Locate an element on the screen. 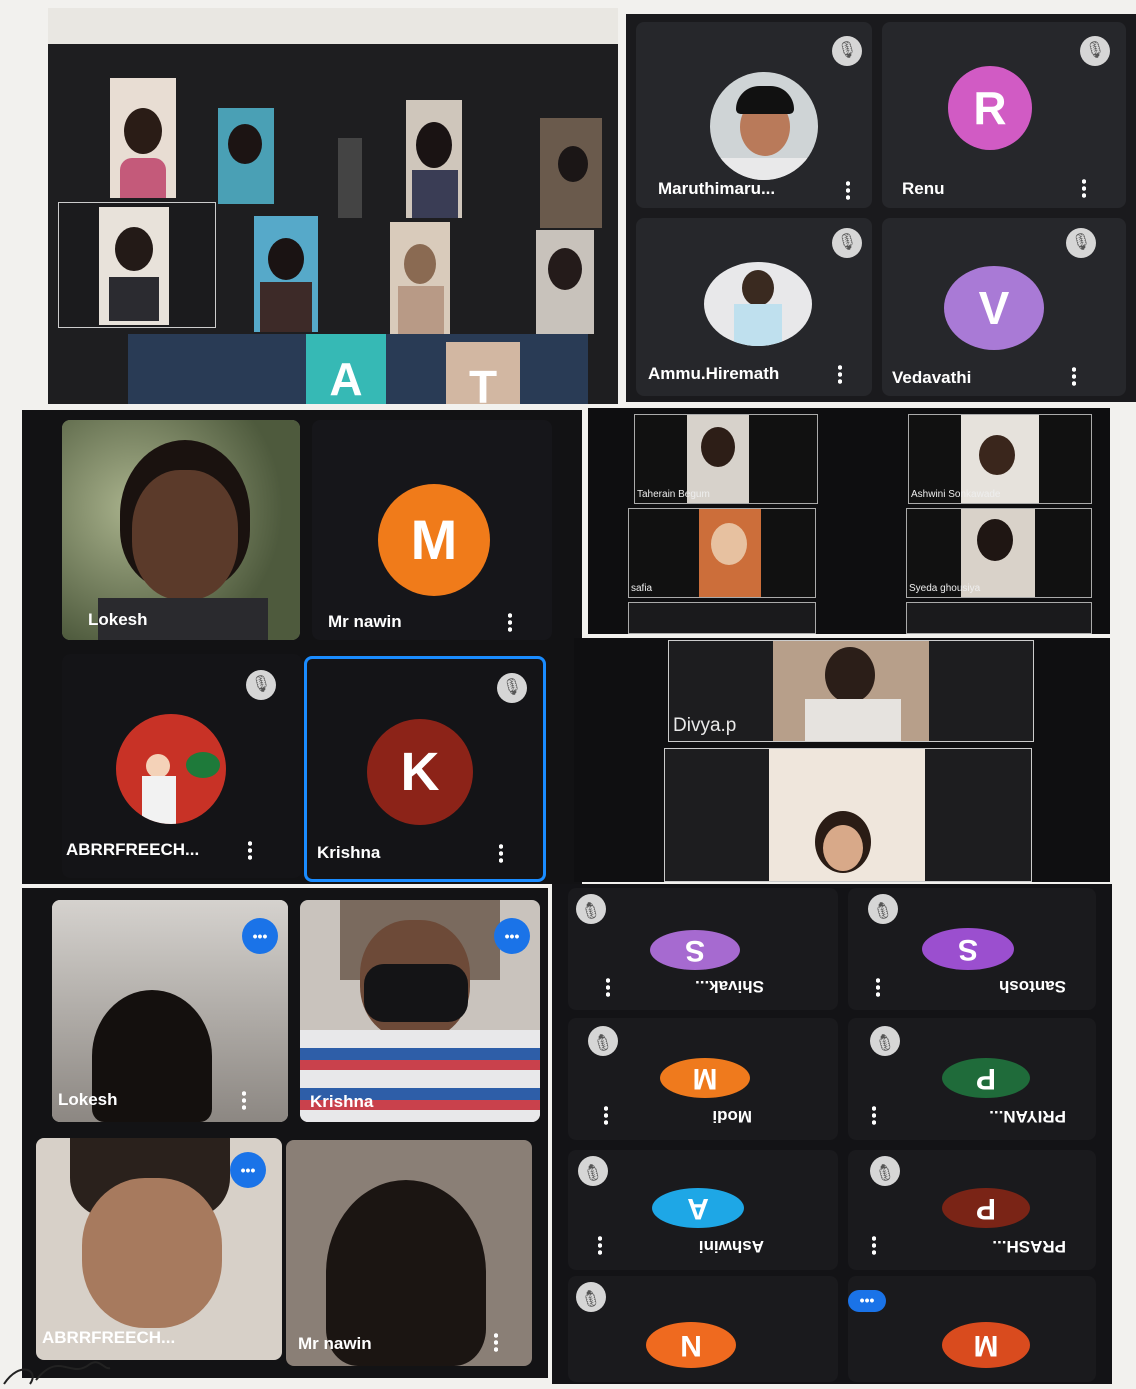 This screenshot has height=1389, width=1136. participant-tile: Mr nawin is located at coordinates (409, 1253).